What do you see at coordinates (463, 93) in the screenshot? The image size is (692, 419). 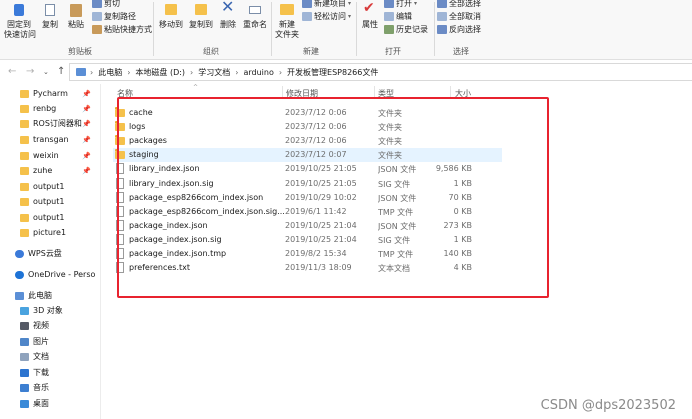 I see `column-header-size: 大小` at bounding box center [463, 93].